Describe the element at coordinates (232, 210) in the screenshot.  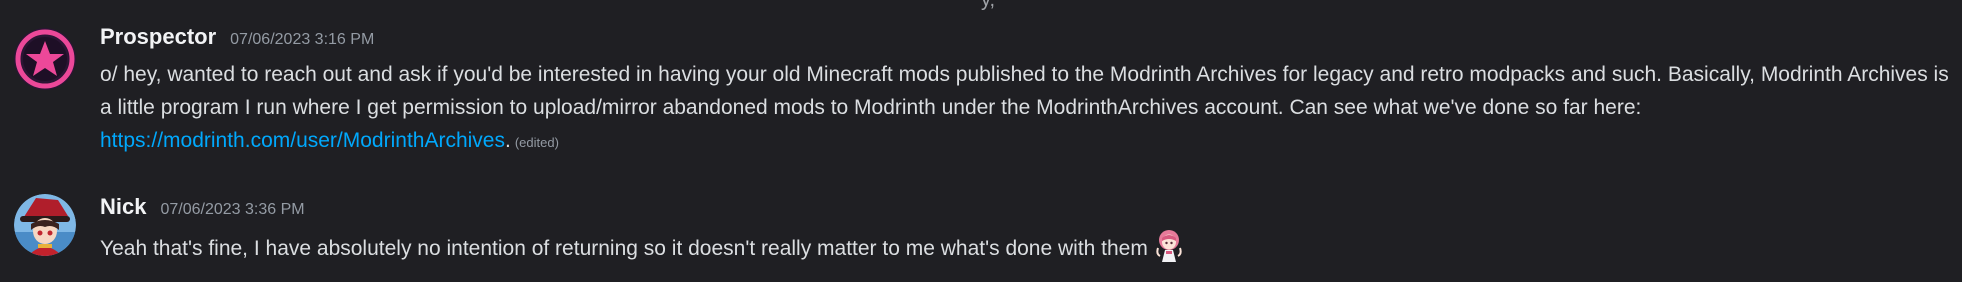
I see `timestamp: 07/06/2023 3:36 PM` at that location.